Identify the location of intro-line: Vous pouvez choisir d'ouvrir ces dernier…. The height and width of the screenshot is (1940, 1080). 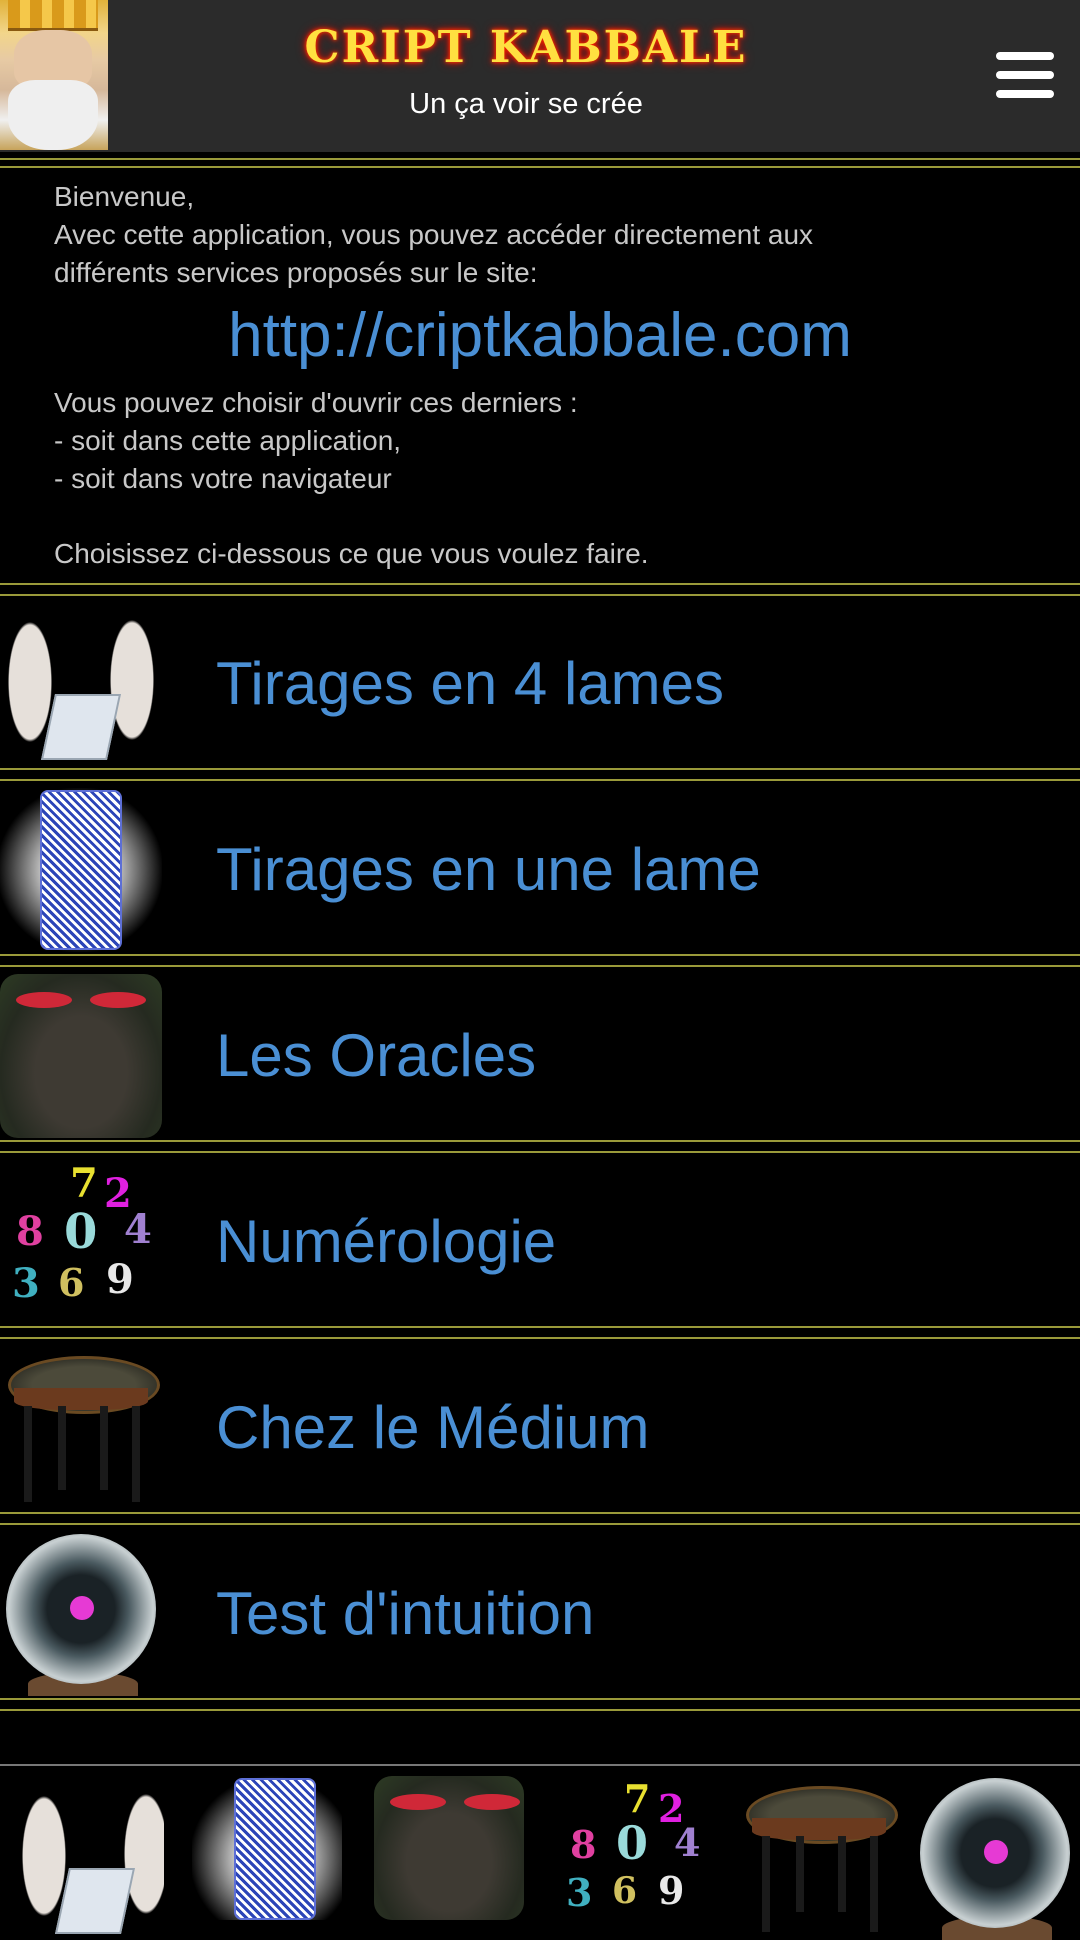
(316, 402).